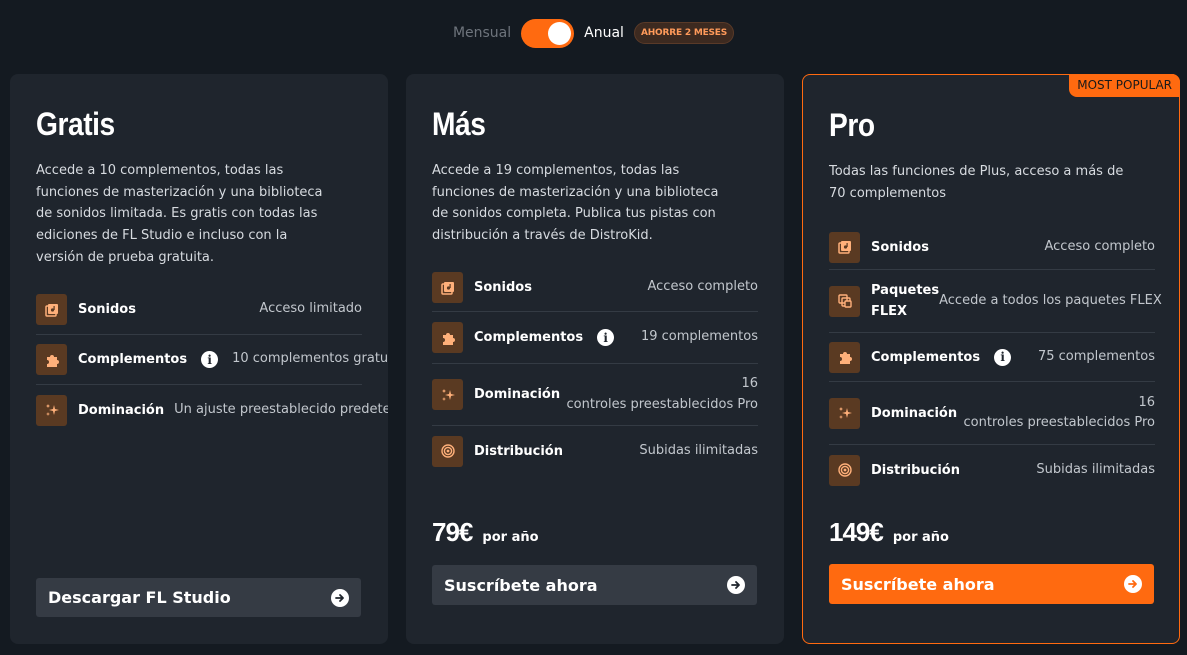  Describe the element at coordinates (852, 125) in the screenshot. I see `plan-title: Pro` at that location.